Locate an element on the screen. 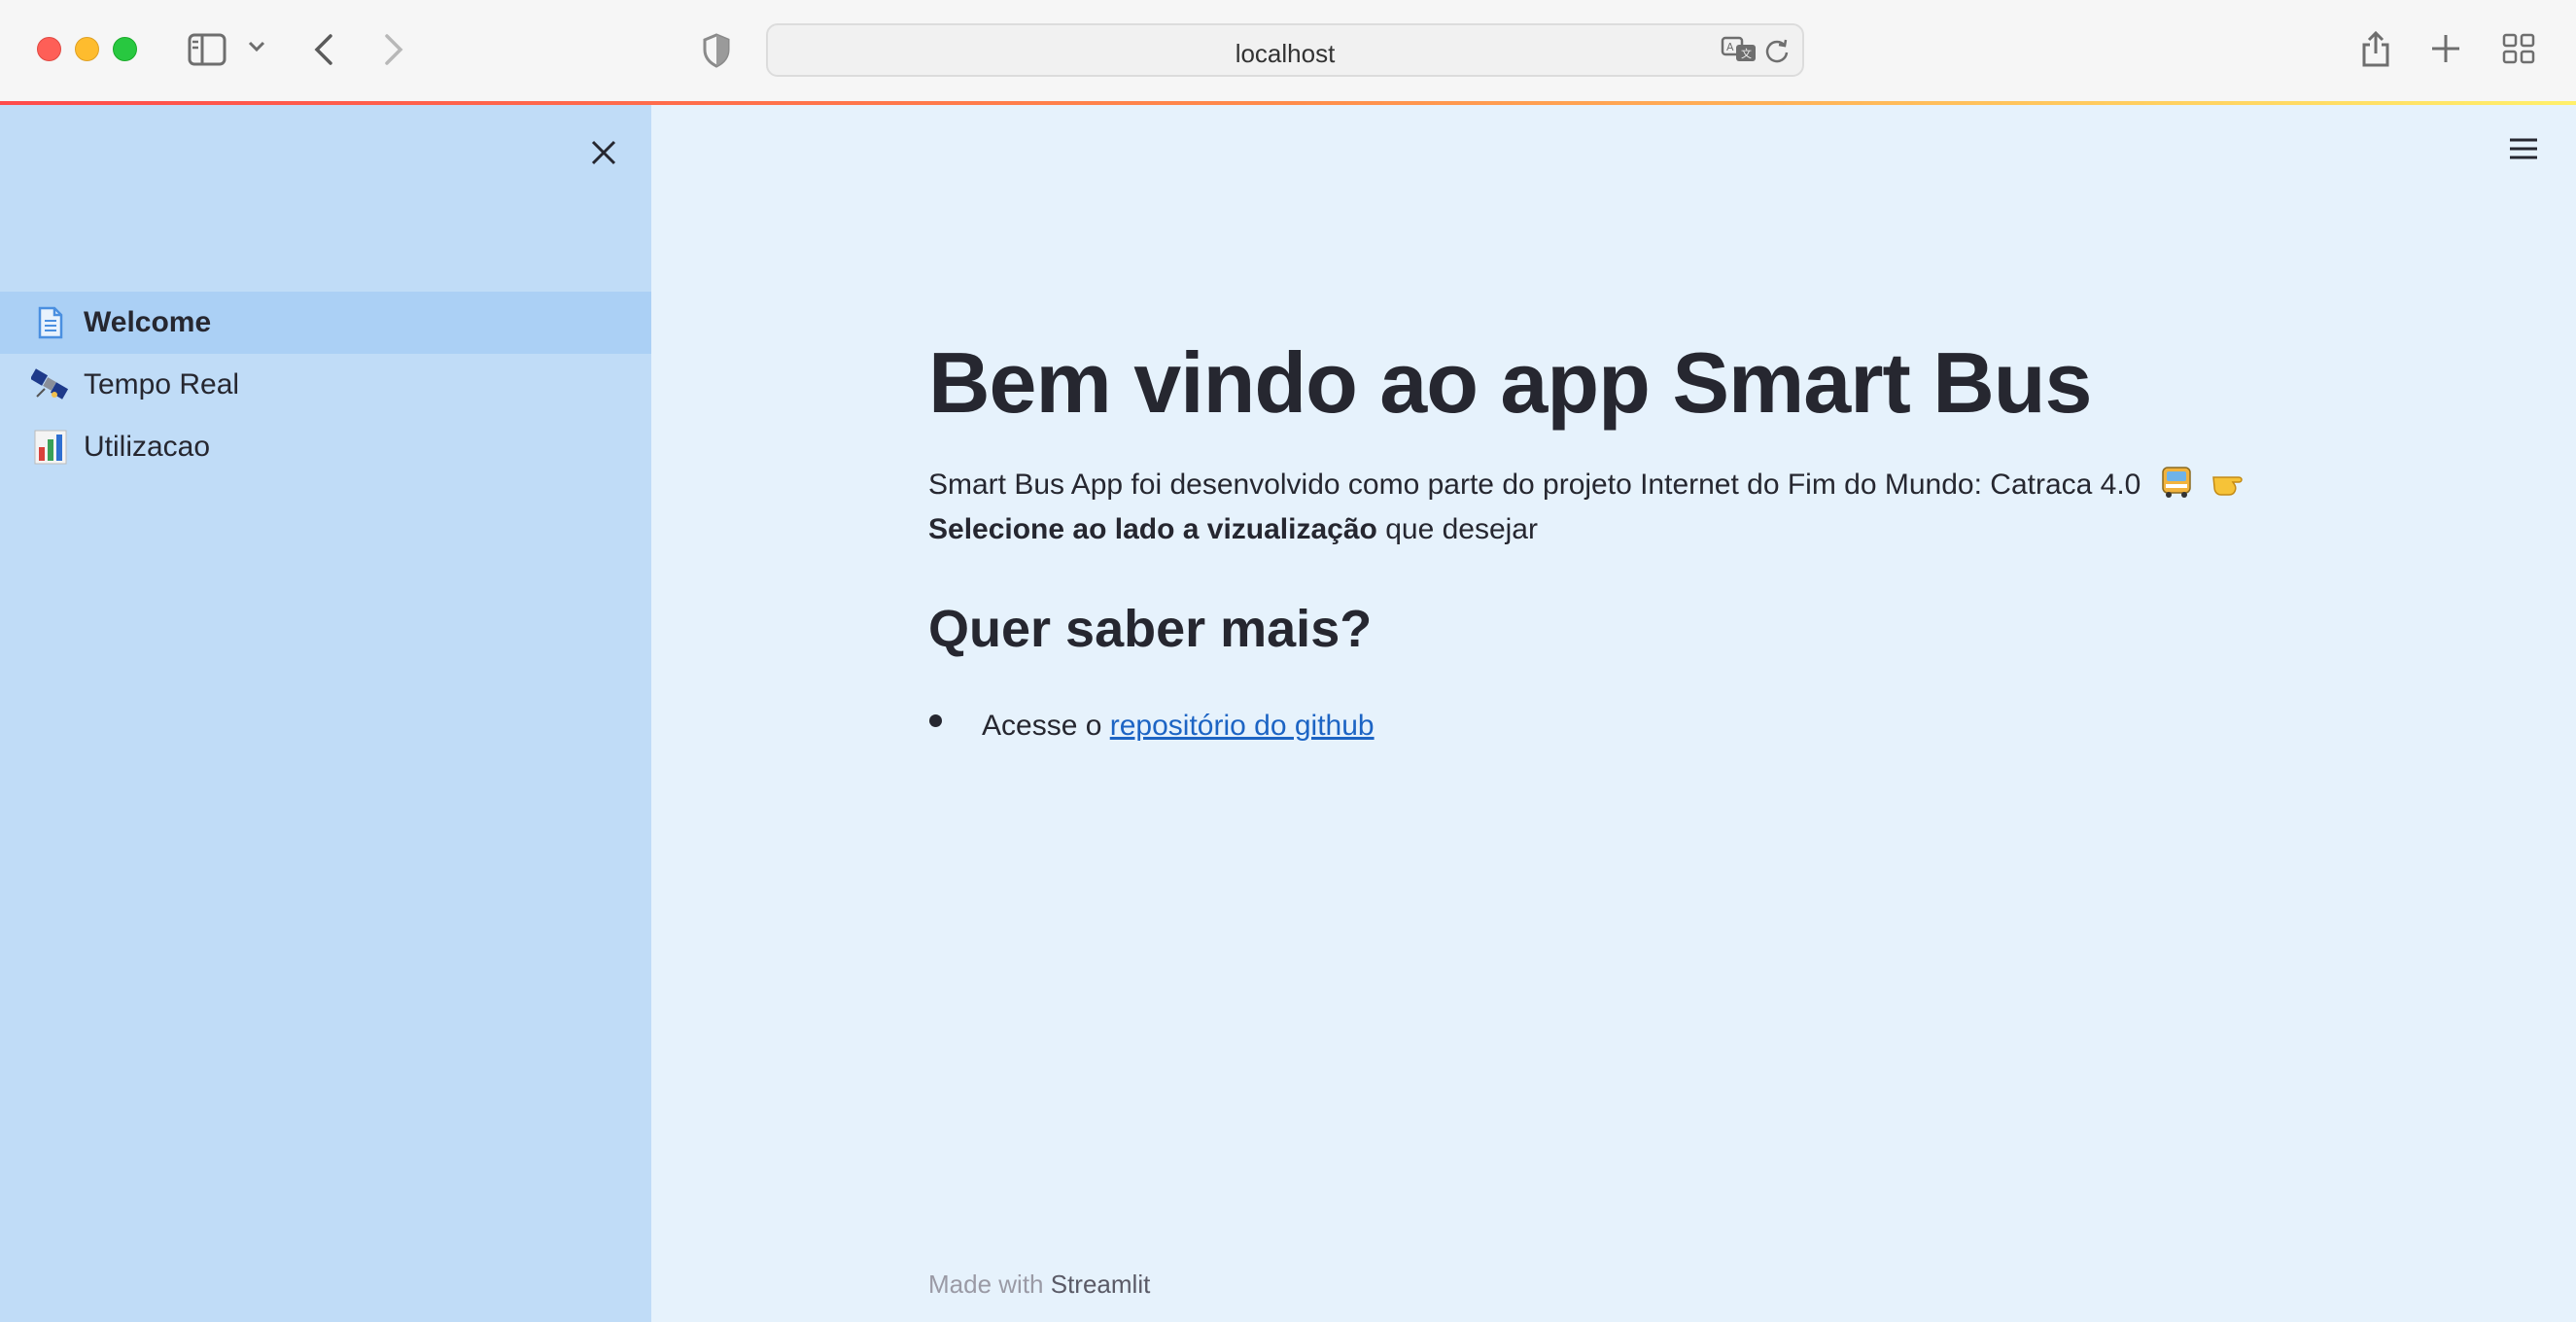  github-repository-link: repositório do github is located at coordinates (1242, 726).